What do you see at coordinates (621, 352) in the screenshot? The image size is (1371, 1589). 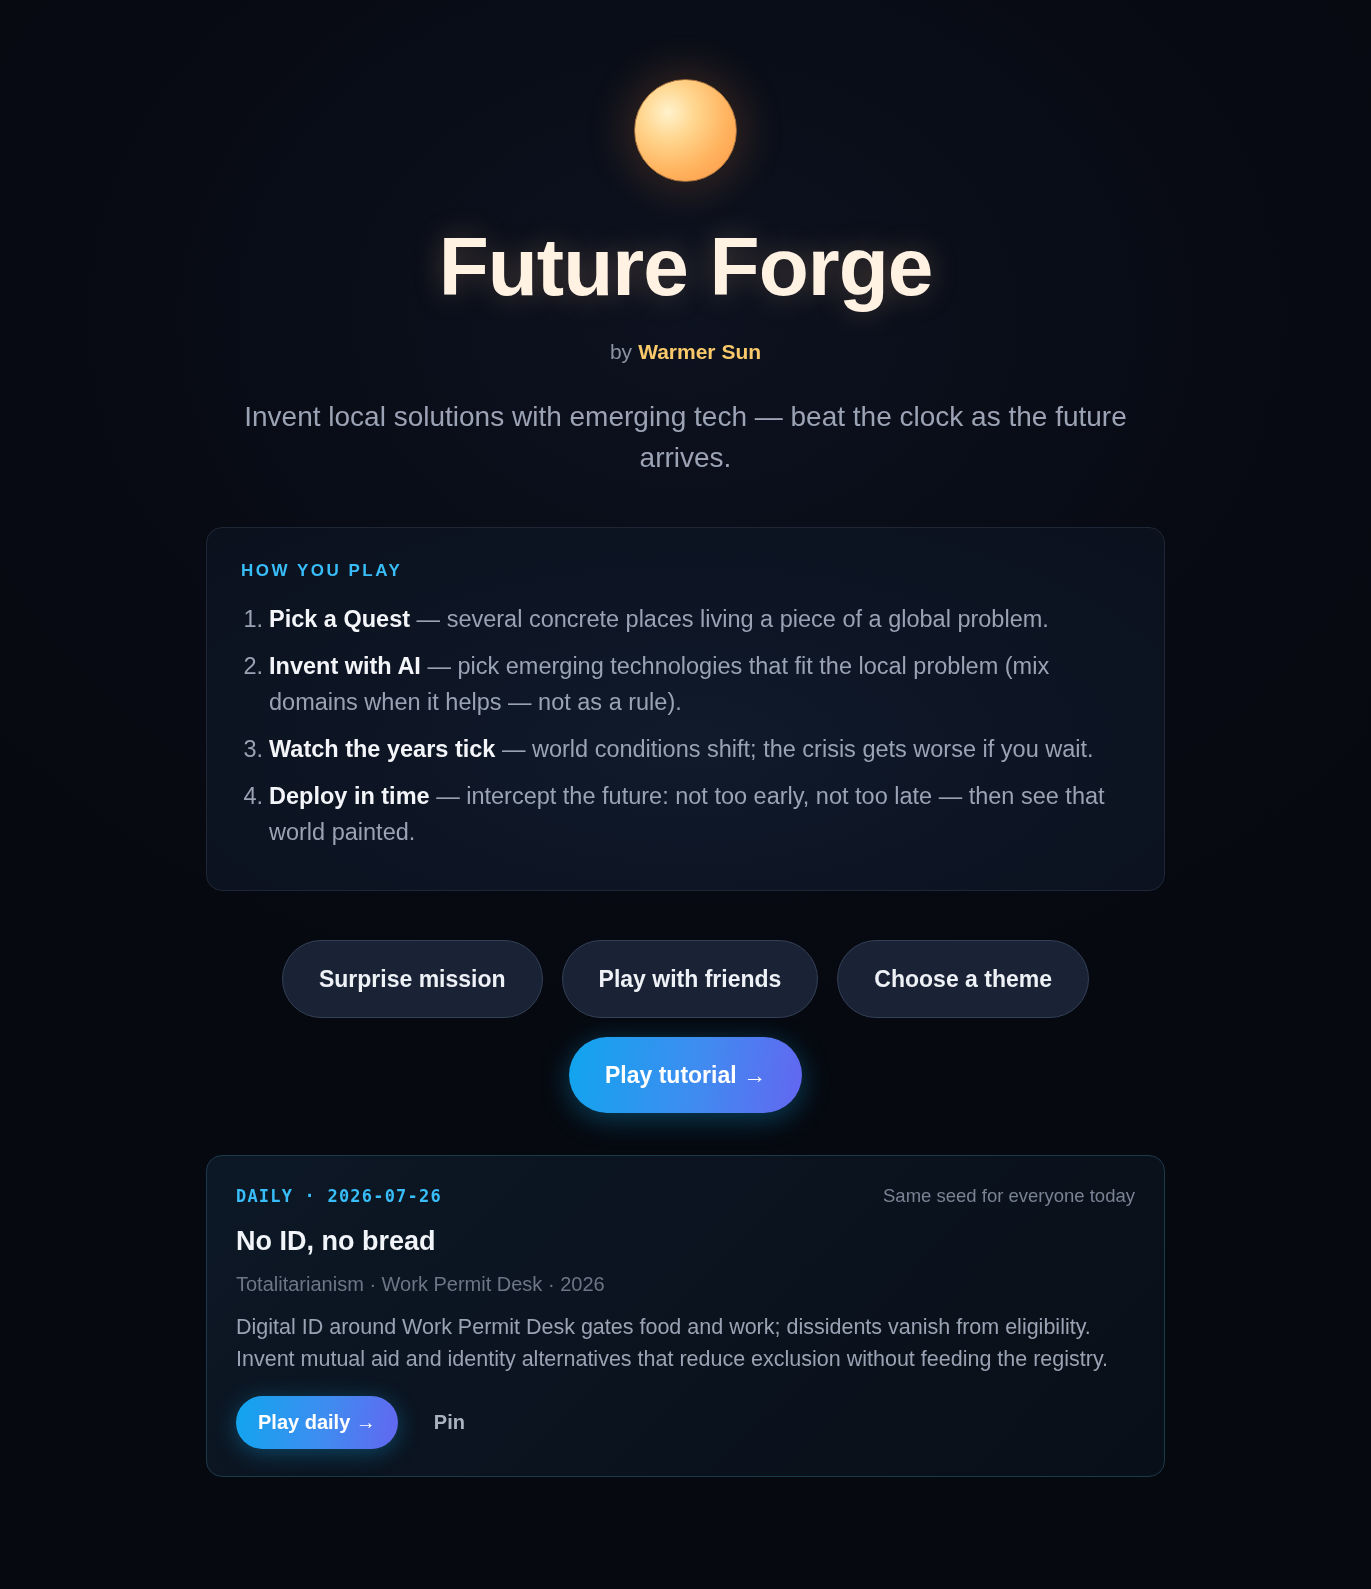 I see `byline-prefix: by` at bounding box center [621, 352].